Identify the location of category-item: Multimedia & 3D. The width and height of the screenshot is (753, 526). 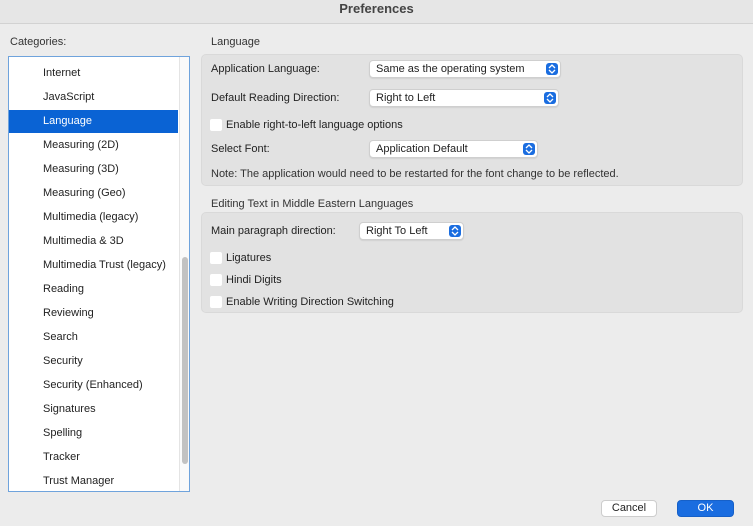
(93, 241).